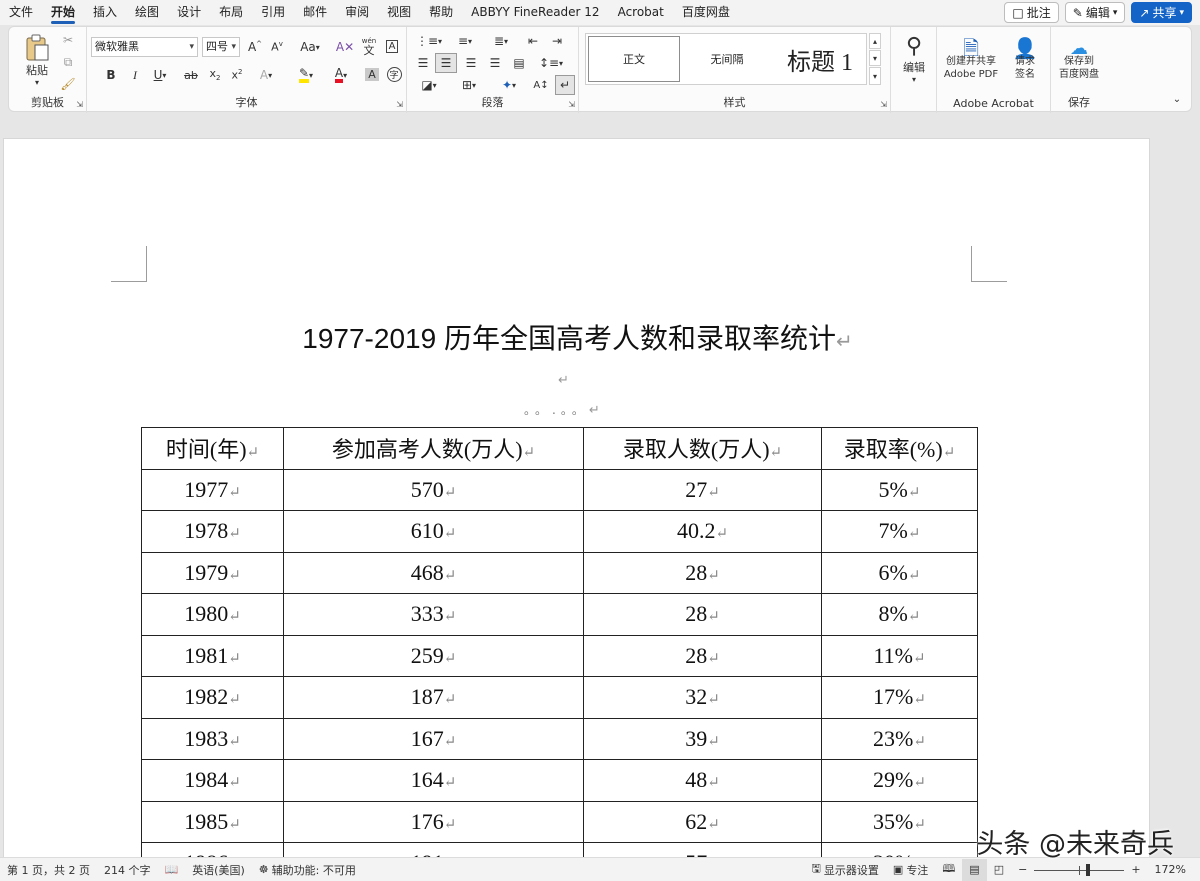 This screenshot has height=881, width=1200. Describe the element at coordinates (564, 409) in the screenshot. I see `dots-paragraph: 。。.。。↵` at that location.